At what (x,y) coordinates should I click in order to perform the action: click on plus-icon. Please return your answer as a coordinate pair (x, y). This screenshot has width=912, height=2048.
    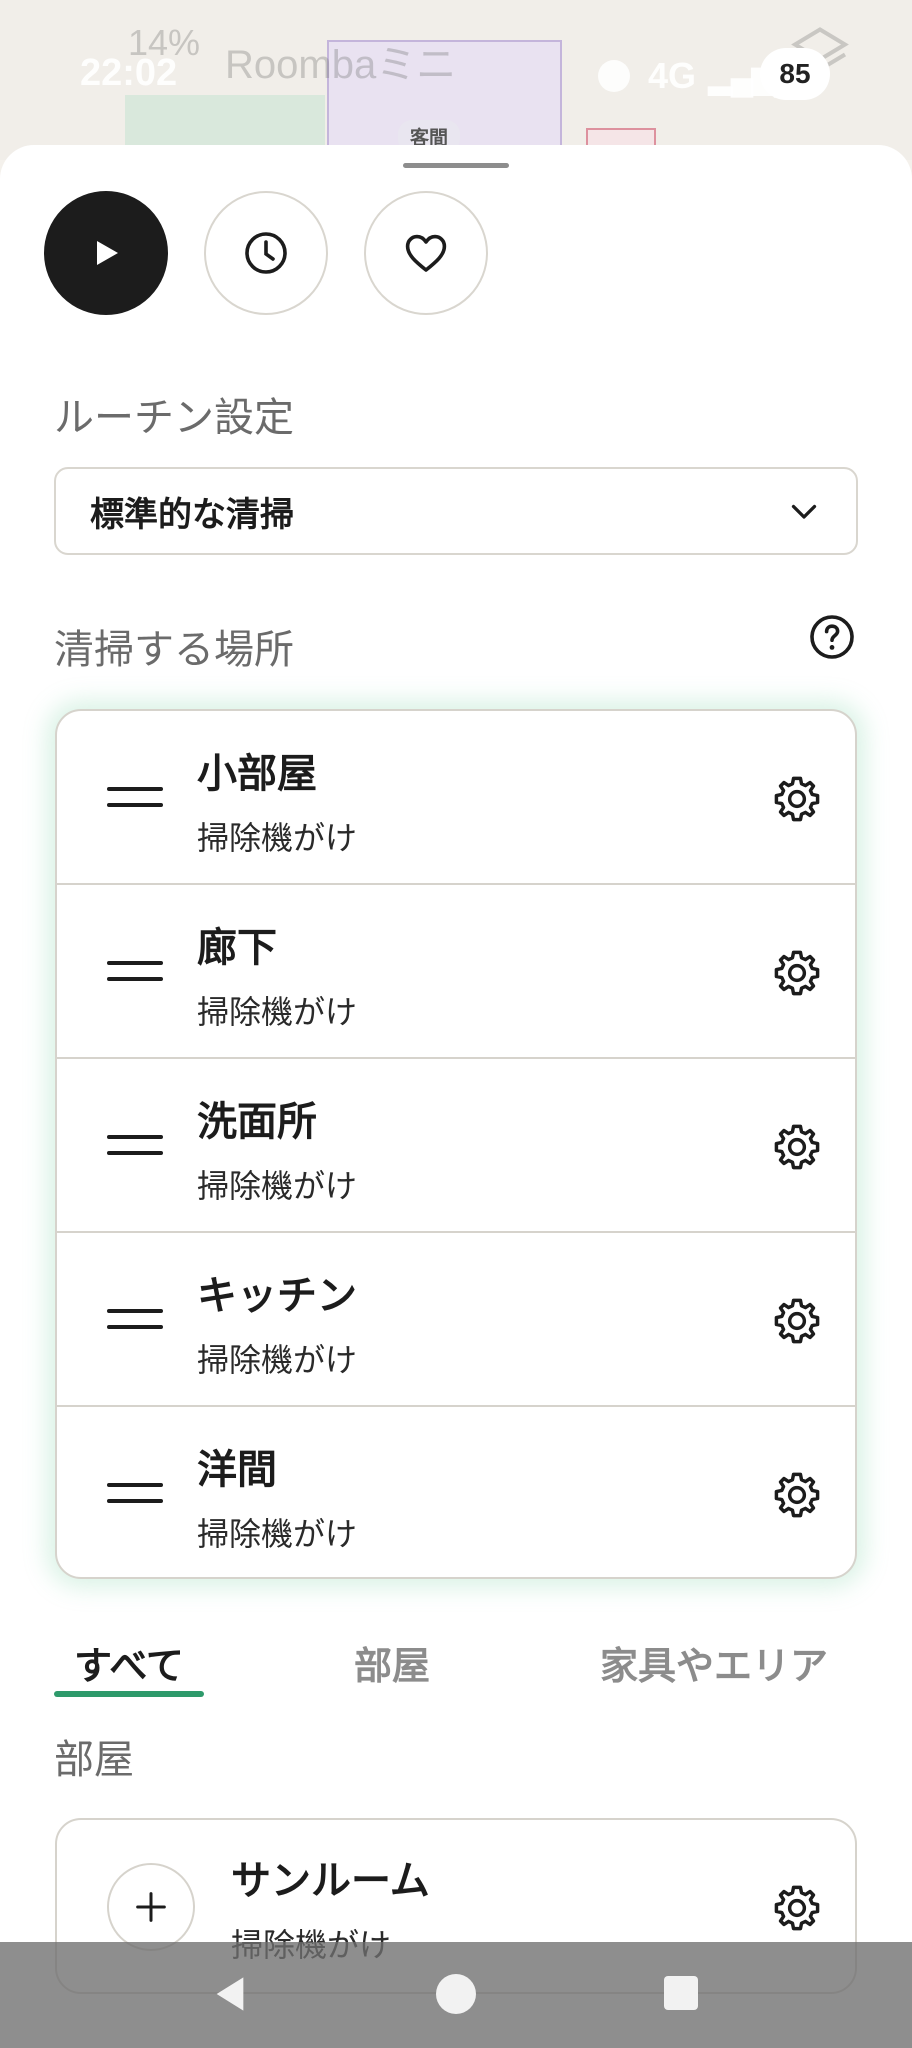
    Looking at the image, I should click on (151, 1907).